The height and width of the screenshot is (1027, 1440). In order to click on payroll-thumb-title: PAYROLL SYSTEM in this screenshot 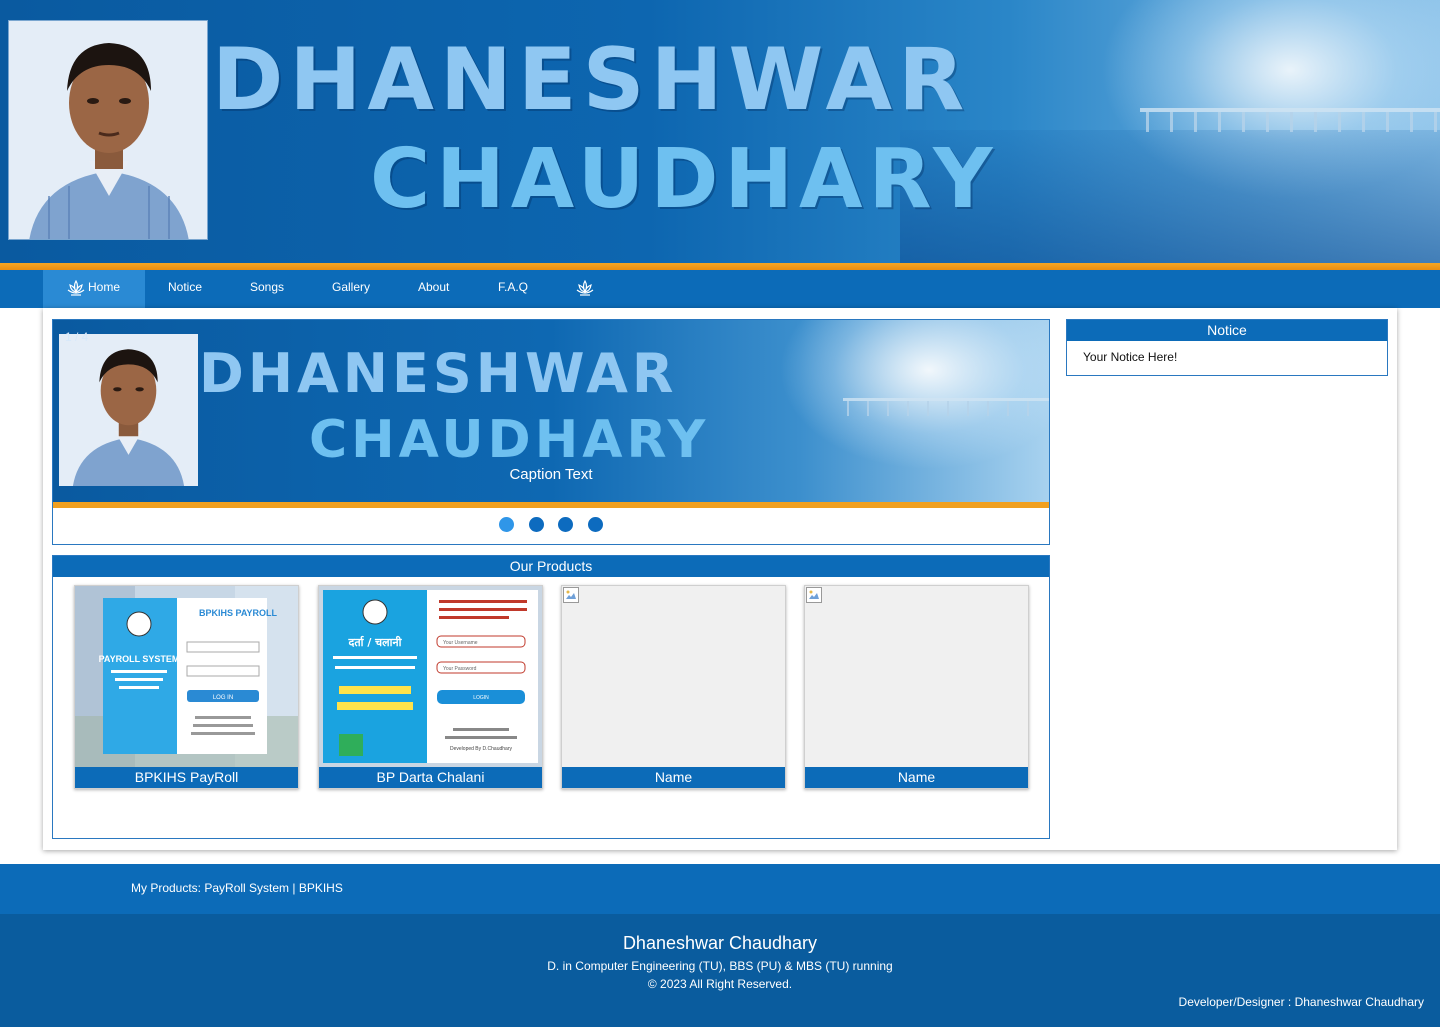, I will do `click(139, 659)`.